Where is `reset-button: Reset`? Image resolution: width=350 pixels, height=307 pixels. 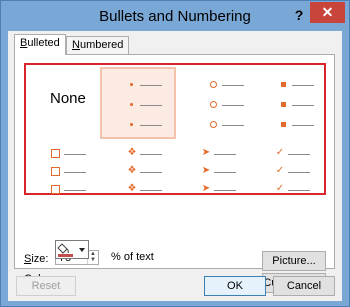
reset-button: Reset is located at coordinates (46, 286).